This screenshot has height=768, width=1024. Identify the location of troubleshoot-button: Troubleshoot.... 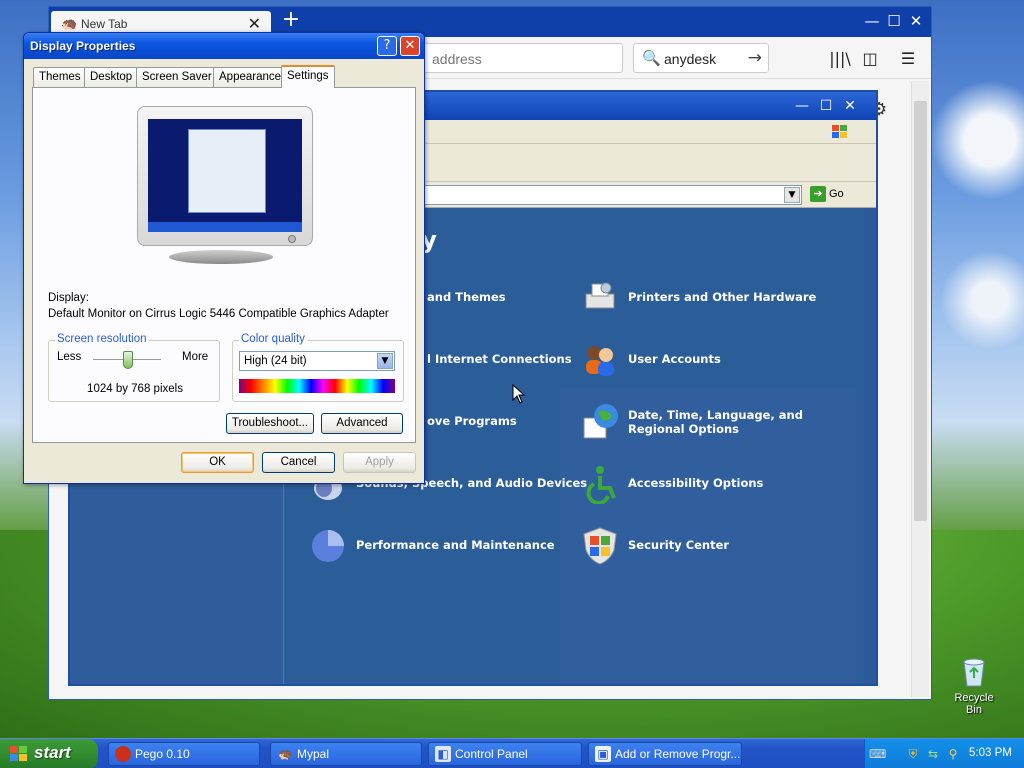
(270, 423).